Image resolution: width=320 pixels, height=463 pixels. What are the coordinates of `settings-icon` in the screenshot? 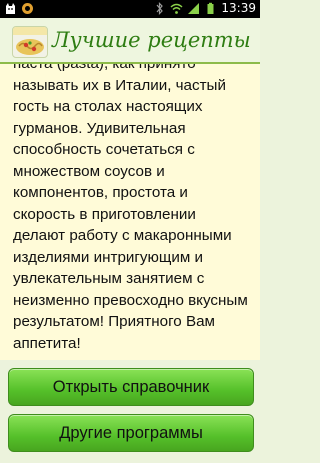 It's located at (27, 8).